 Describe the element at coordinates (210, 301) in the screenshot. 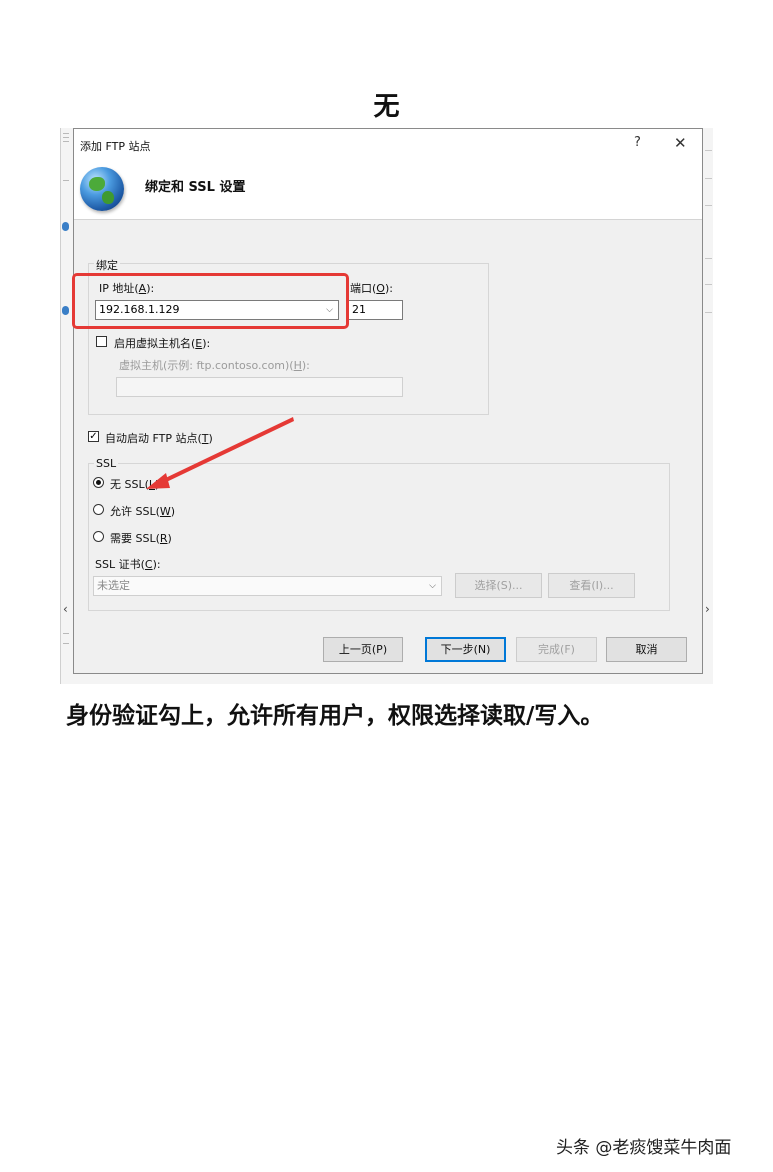

I see `ip-highlight-box` at that location.